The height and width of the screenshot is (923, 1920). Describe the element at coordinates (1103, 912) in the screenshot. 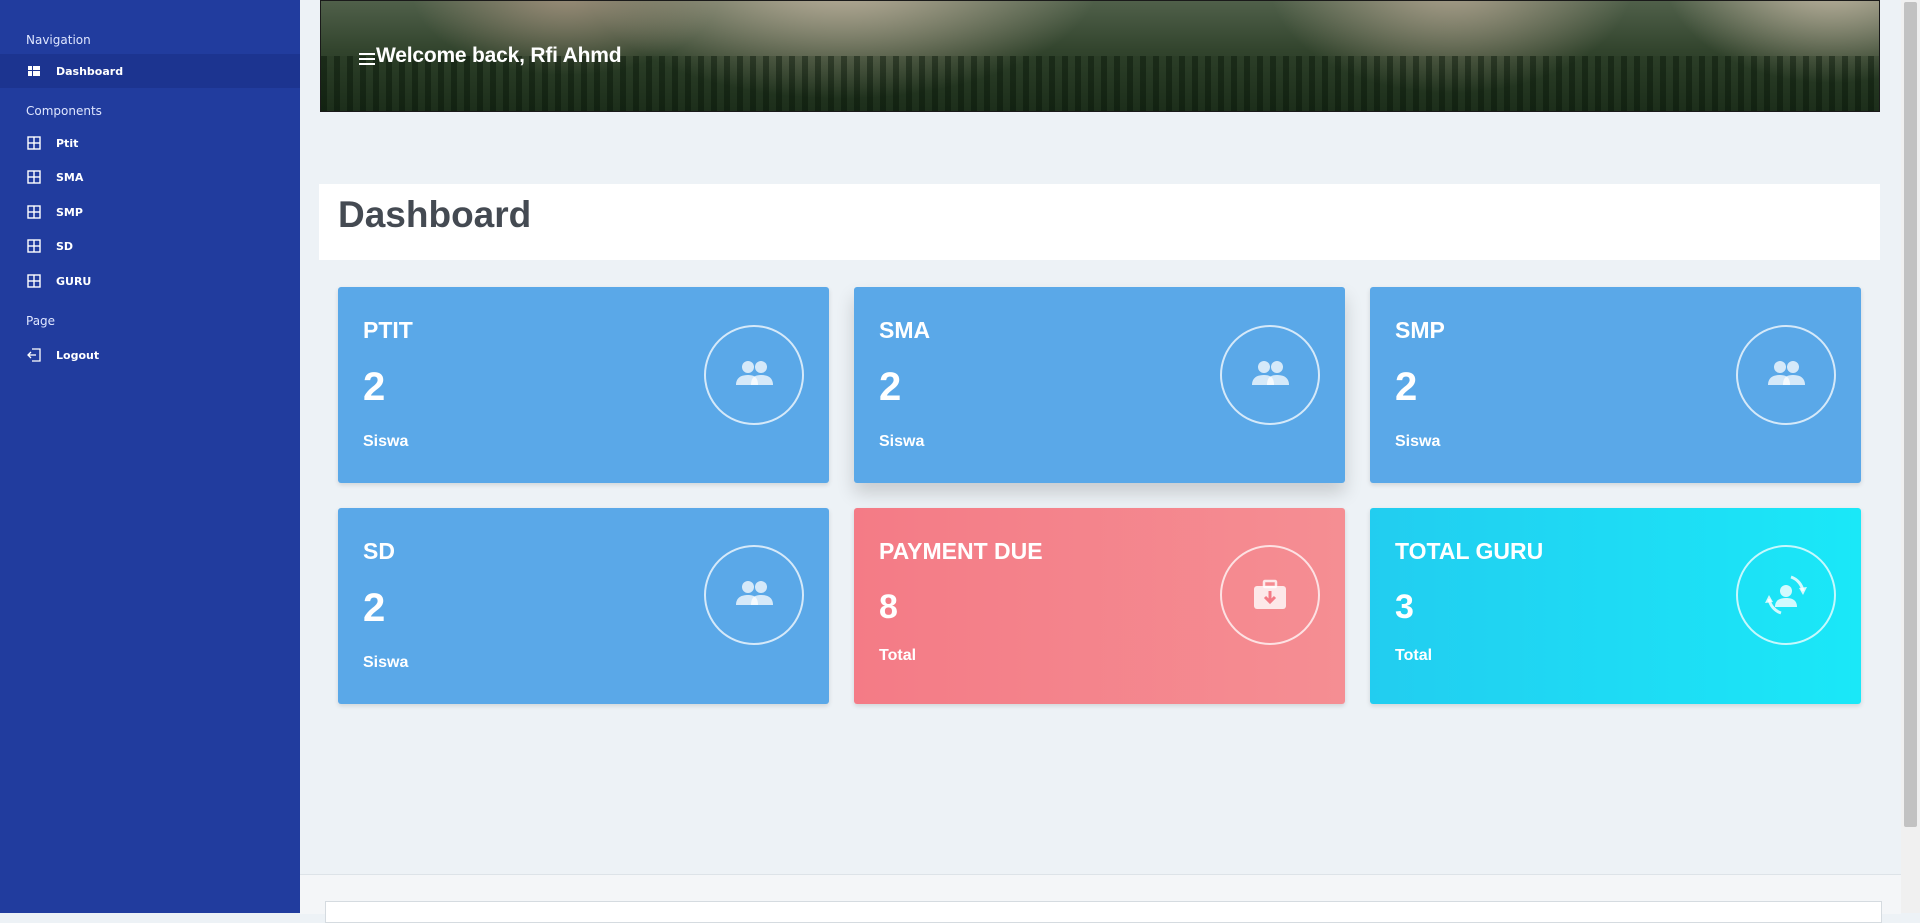

I see `footer-panel` at that location.